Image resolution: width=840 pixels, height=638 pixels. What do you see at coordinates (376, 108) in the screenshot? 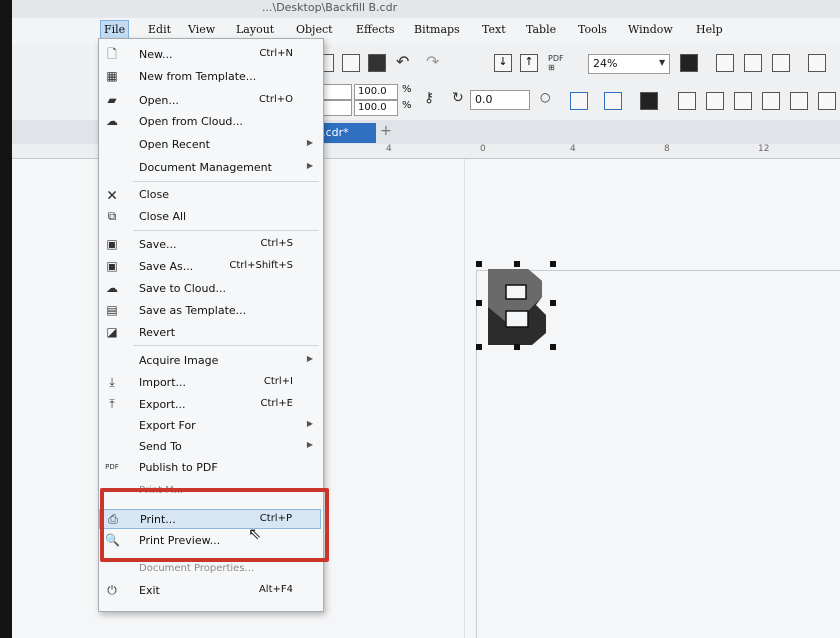
I see `scale-height-field: 100.0` at bounding box center [376, 108].